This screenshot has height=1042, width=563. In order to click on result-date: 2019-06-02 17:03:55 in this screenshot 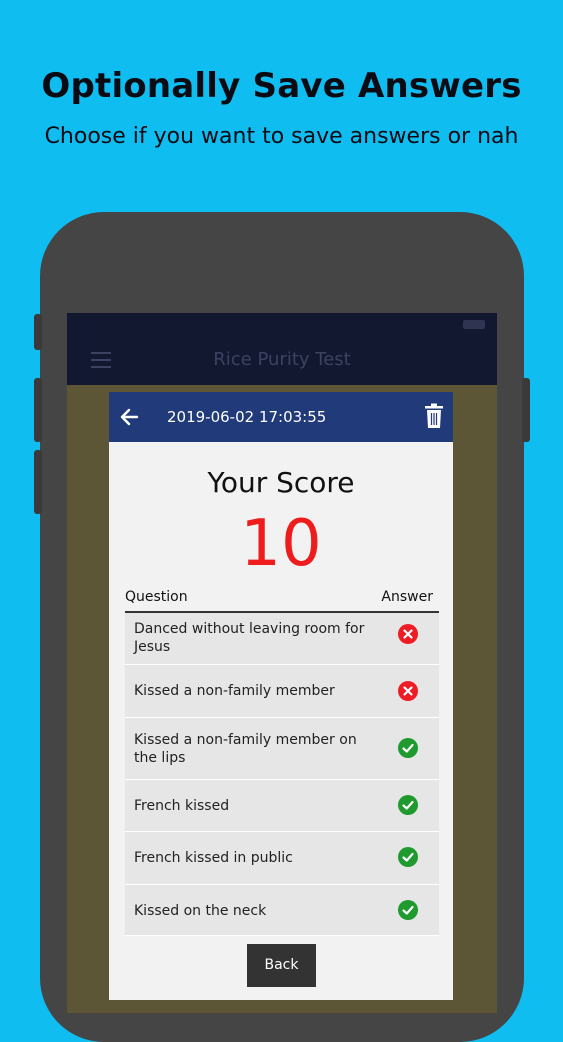, I will do `click(247, 417)`.